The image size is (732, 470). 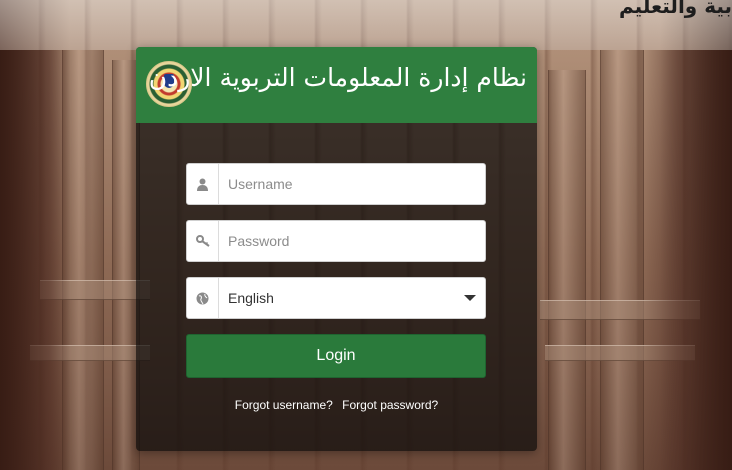 What do you see at coordinates (675, 9) in the screenshot?
I see `top-banner-title: بية والتعليم` at bounding box center [675, 9].